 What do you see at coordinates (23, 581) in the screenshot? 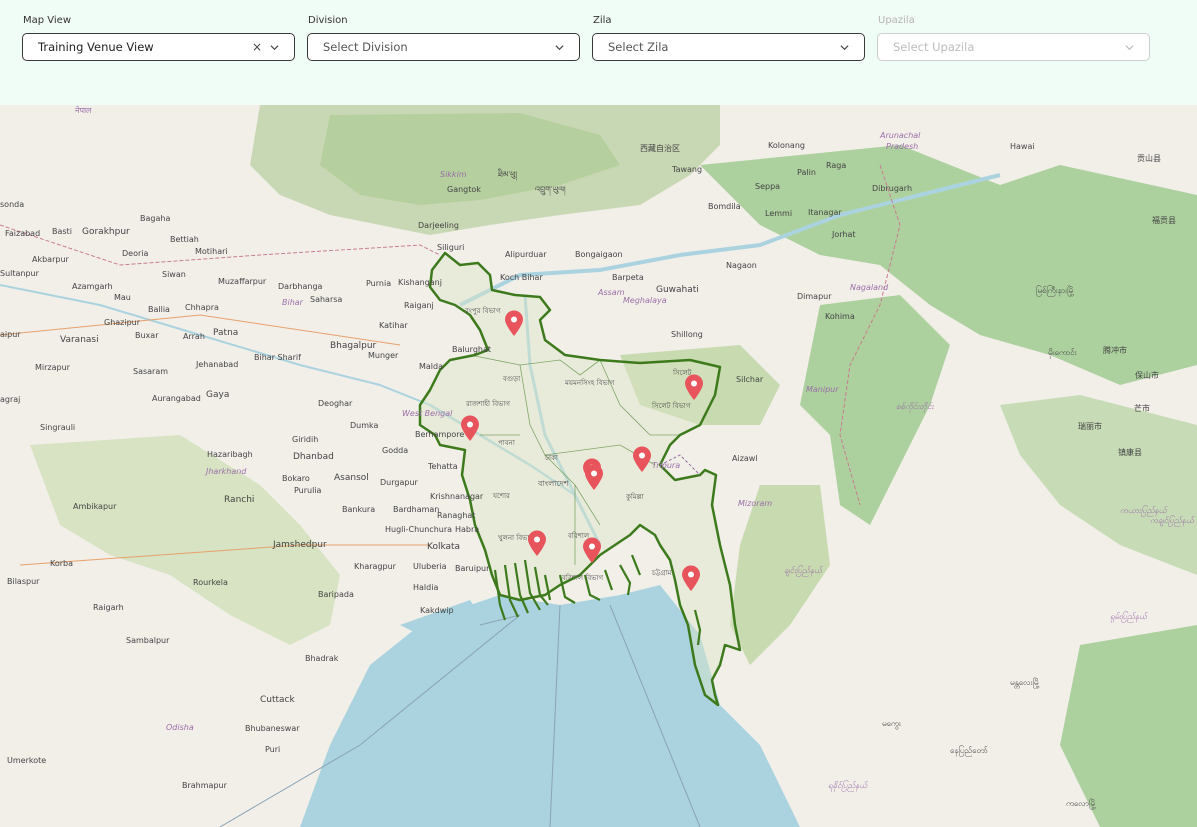
I see `map-label: Bilaspur` at bounding box center [23, 581].